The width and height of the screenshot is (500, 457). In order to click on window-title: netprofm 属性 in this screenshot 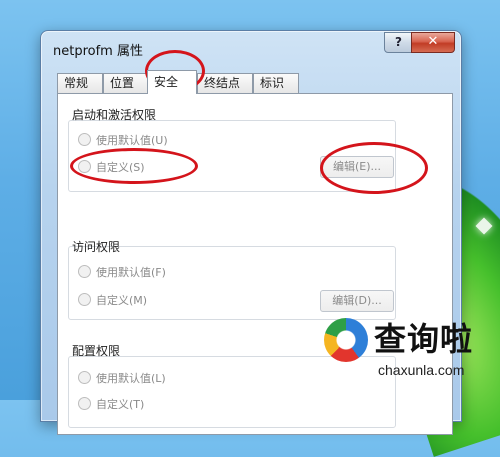, I will do `click(98, 51)`.